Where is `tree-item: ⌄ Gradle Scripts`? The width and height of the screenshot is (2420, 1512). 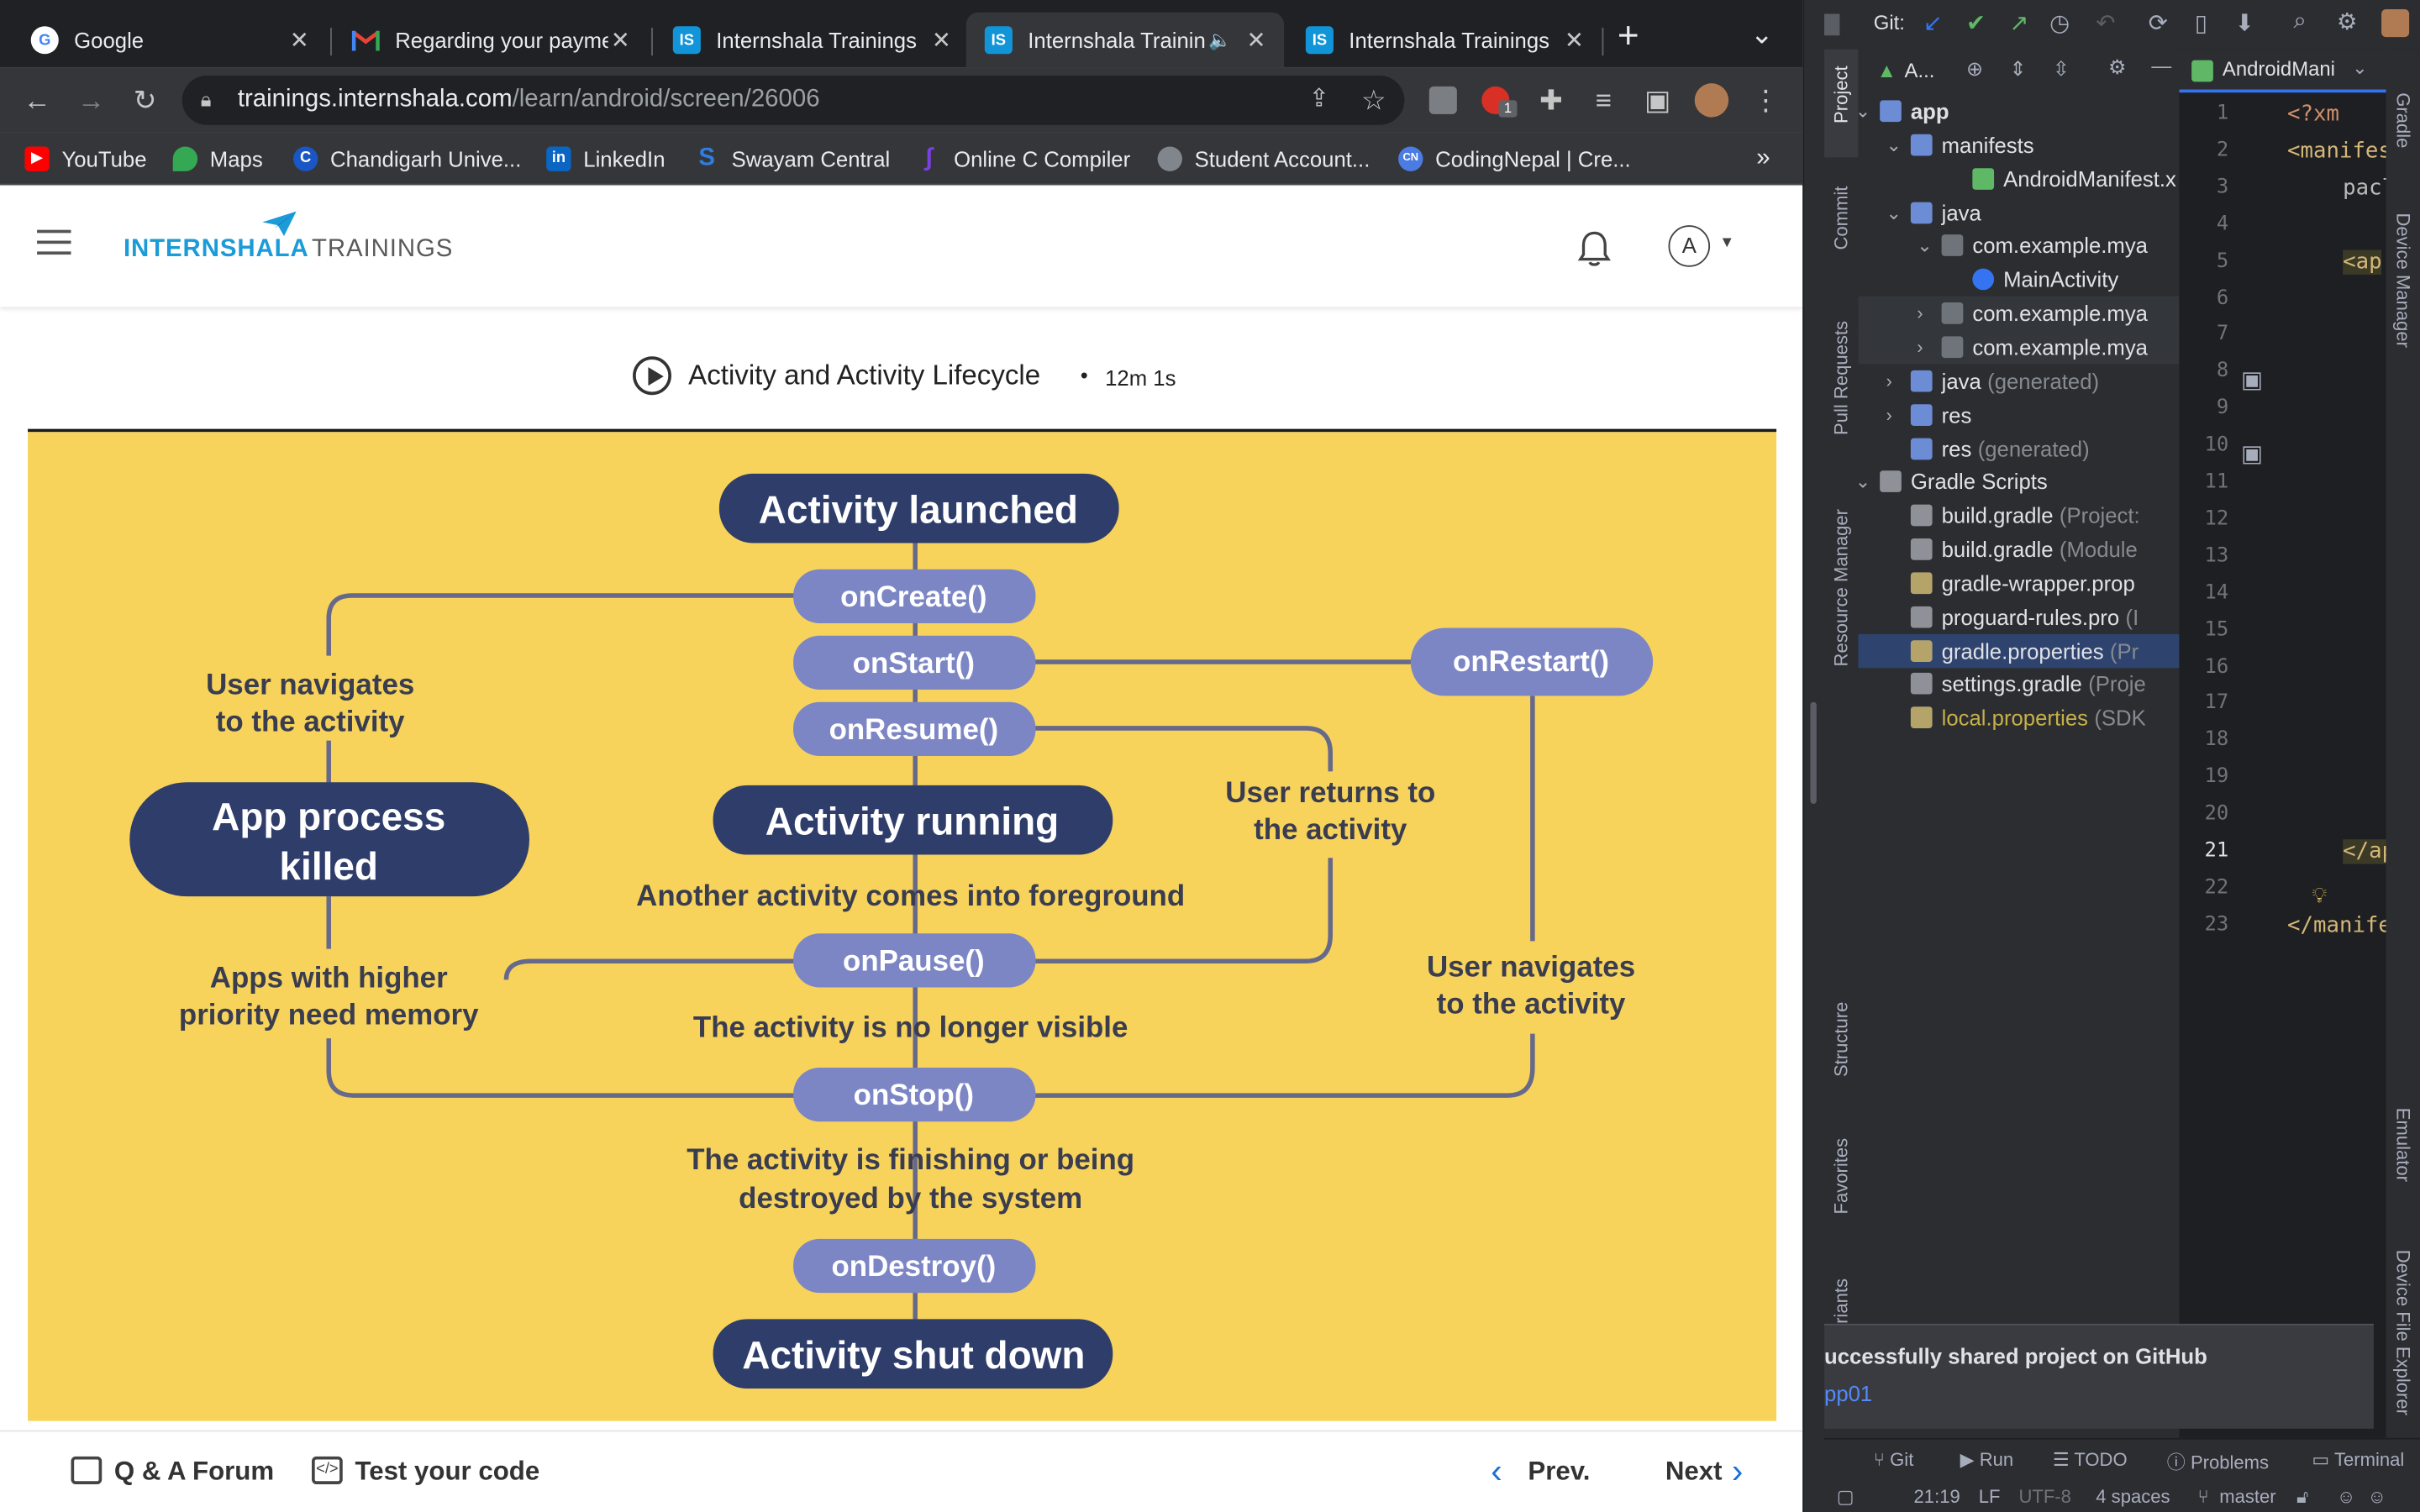
tree-item: ⌄ Gradle Scripts is located at coordinates (2019, 481).